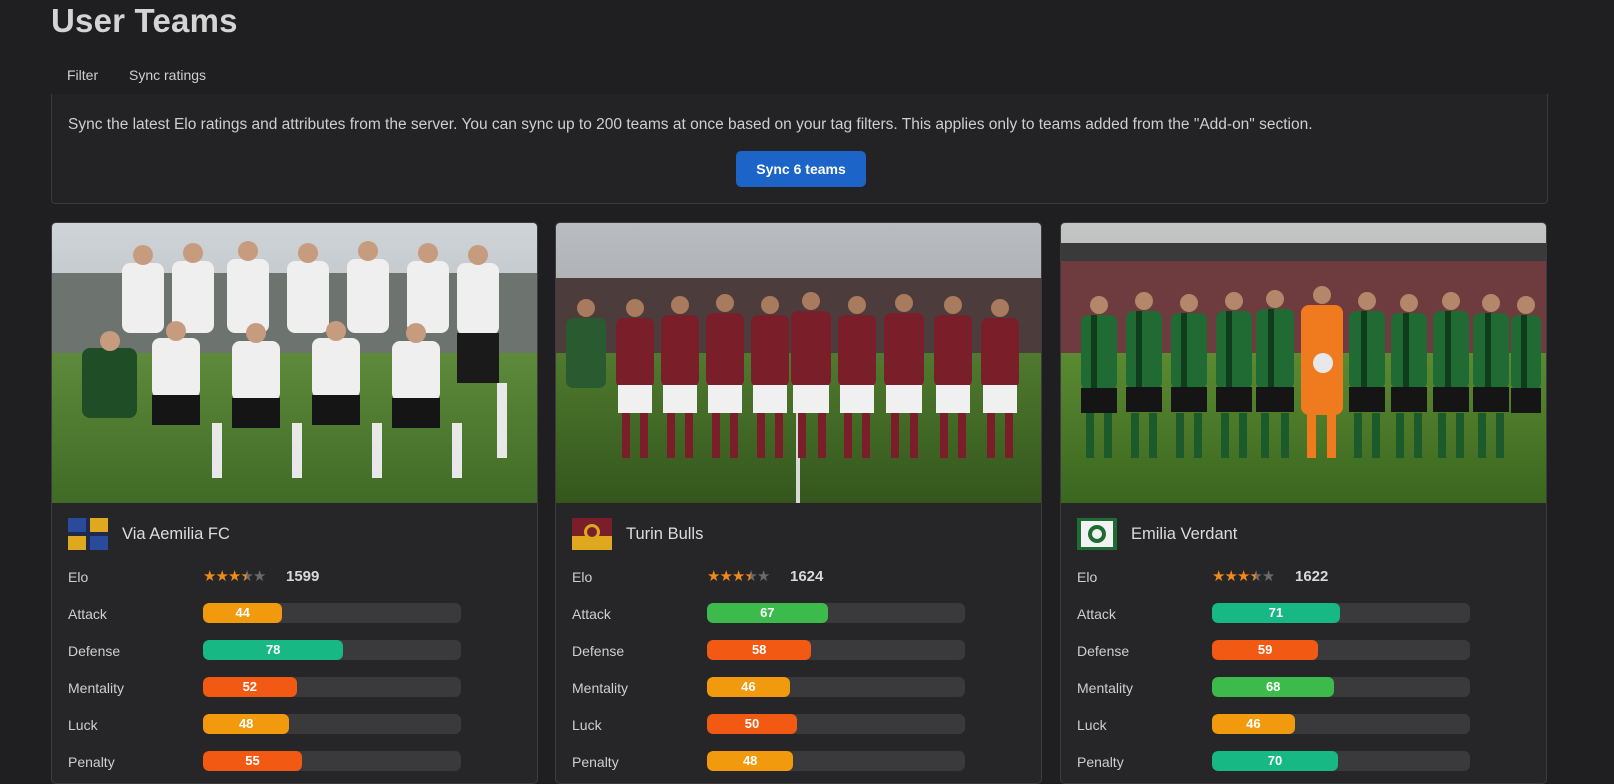 This screenshot has height=784, width=1614. I want to click on team-name: Emilia Verdant, so click(1184, 534).